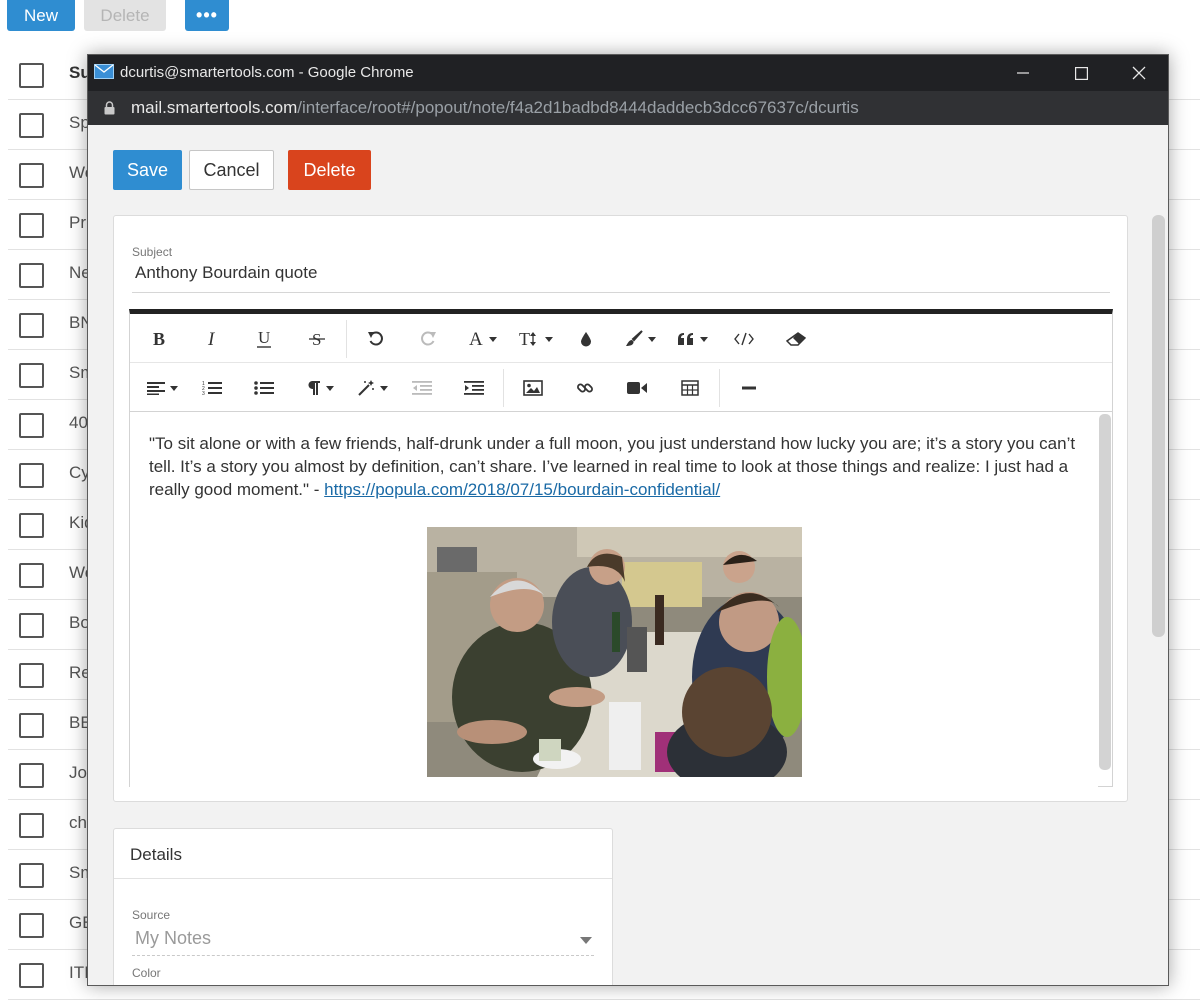 Image resolution: width=1200 pixels, height=1000 pixels. Describe the element at coordinates (363, 955) in the screenshot. I see `source-underline` at that location.